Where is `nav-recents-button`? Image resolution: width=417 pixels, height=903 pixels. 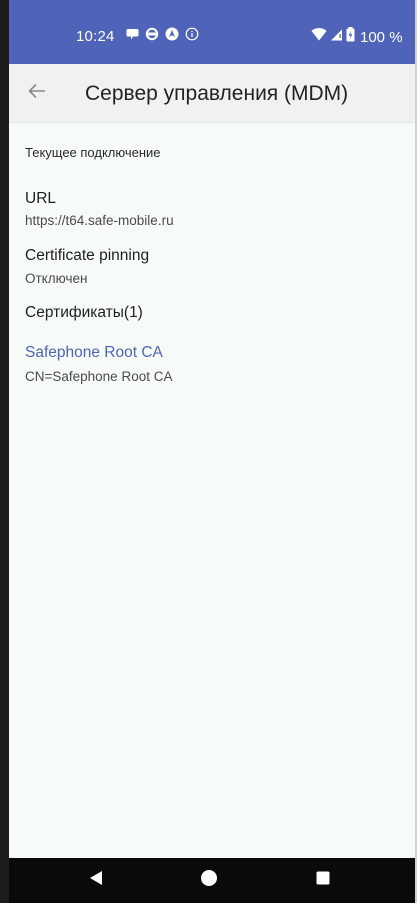
nav-recents-button is located at coordinates (323, 880).